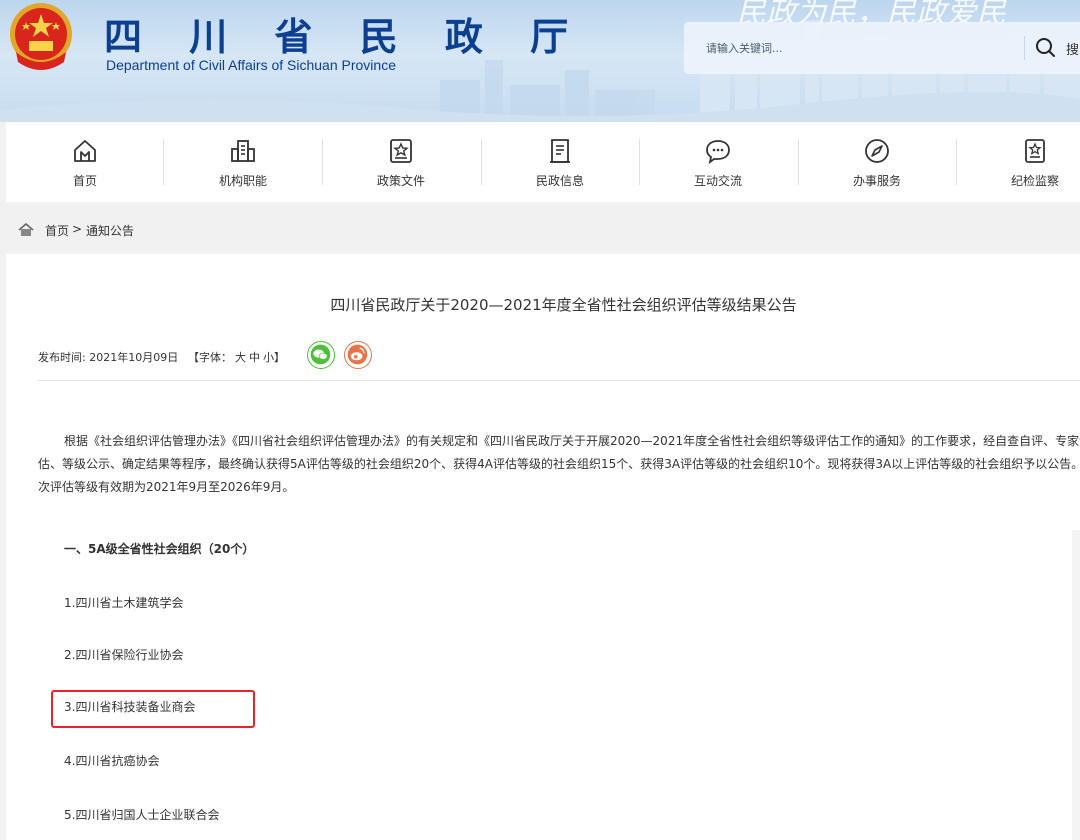  What do you see at coordinates (240, 357) in the screenshot?
I see `font-size-large-button: 大` at bounding box center [240, 357].